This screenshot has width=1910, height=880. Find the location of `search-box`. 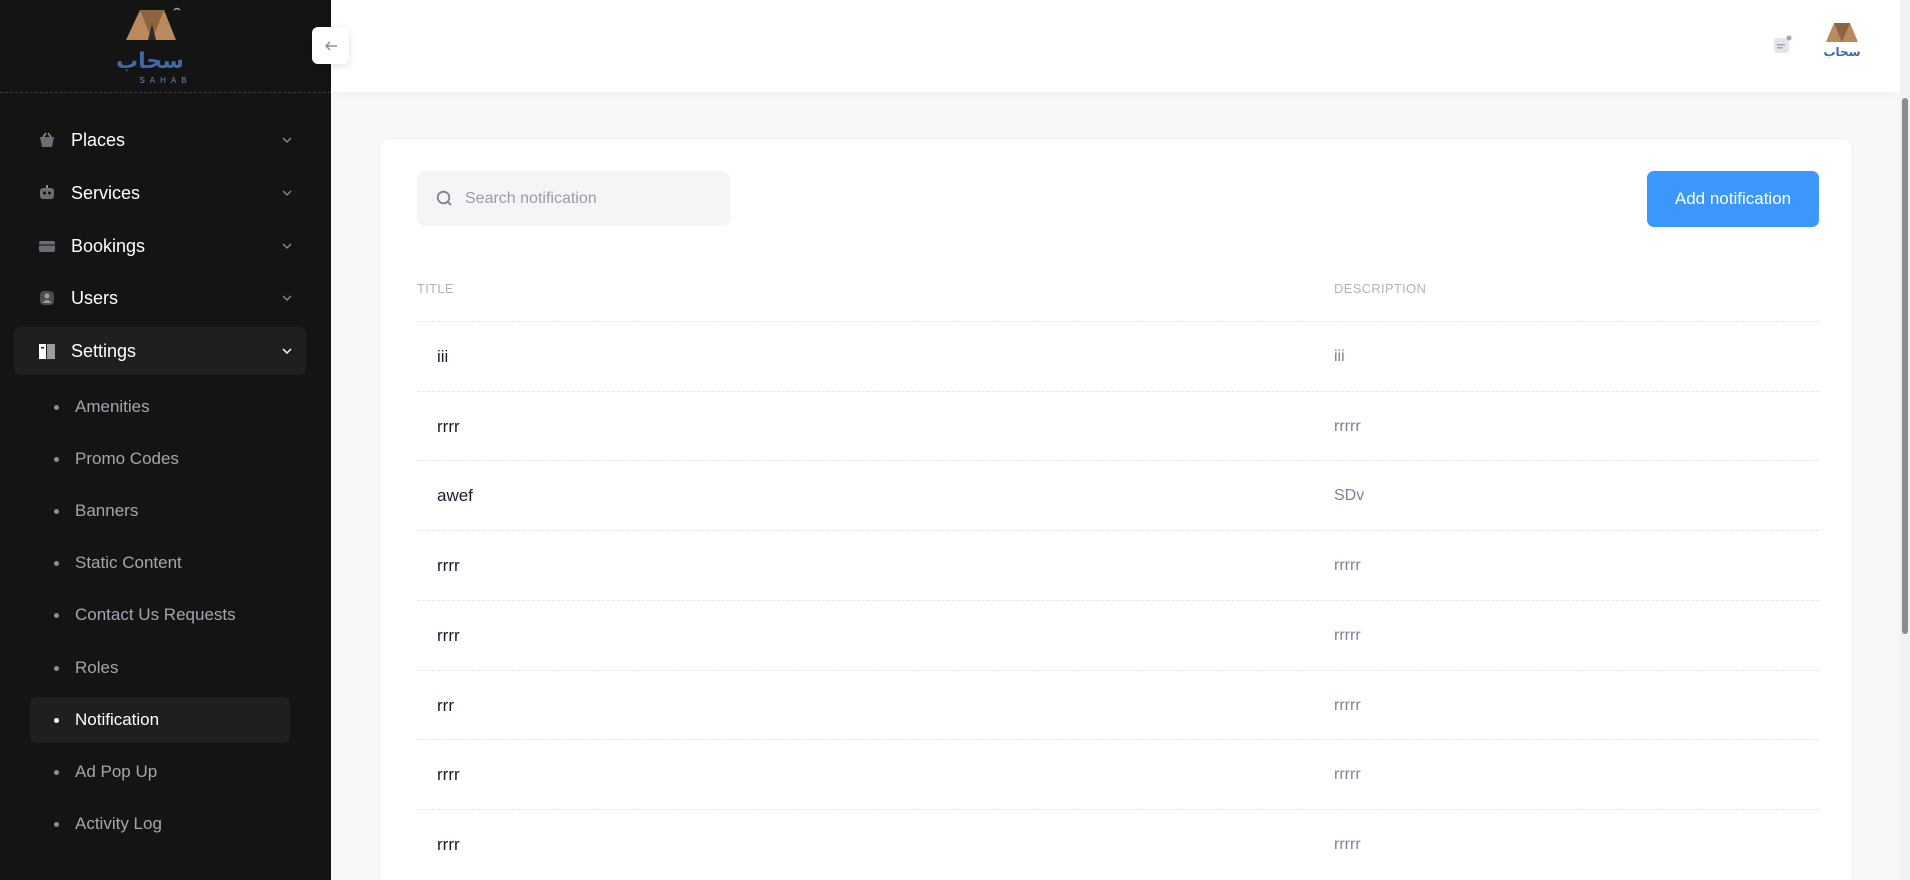

search-box is located at coordinates (573, 198).